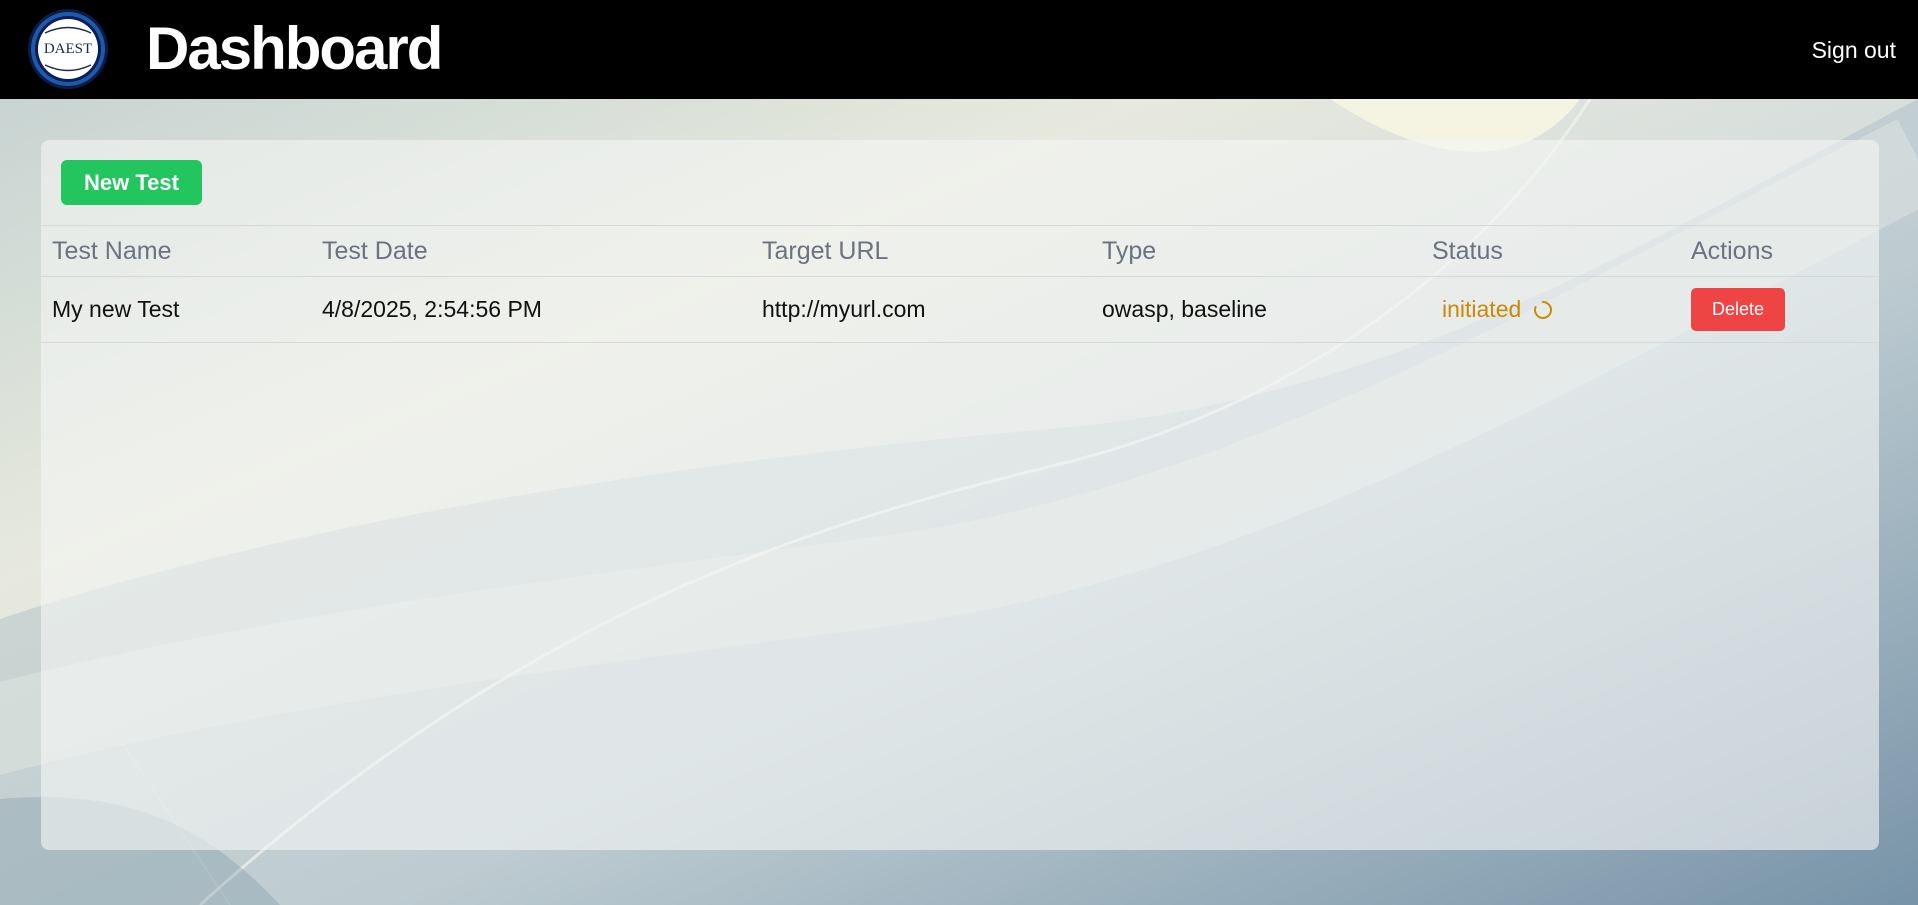 The height and width of the screenshot is (905, 1918). I want to click on page-title: Dashboard, so click(294, 48).